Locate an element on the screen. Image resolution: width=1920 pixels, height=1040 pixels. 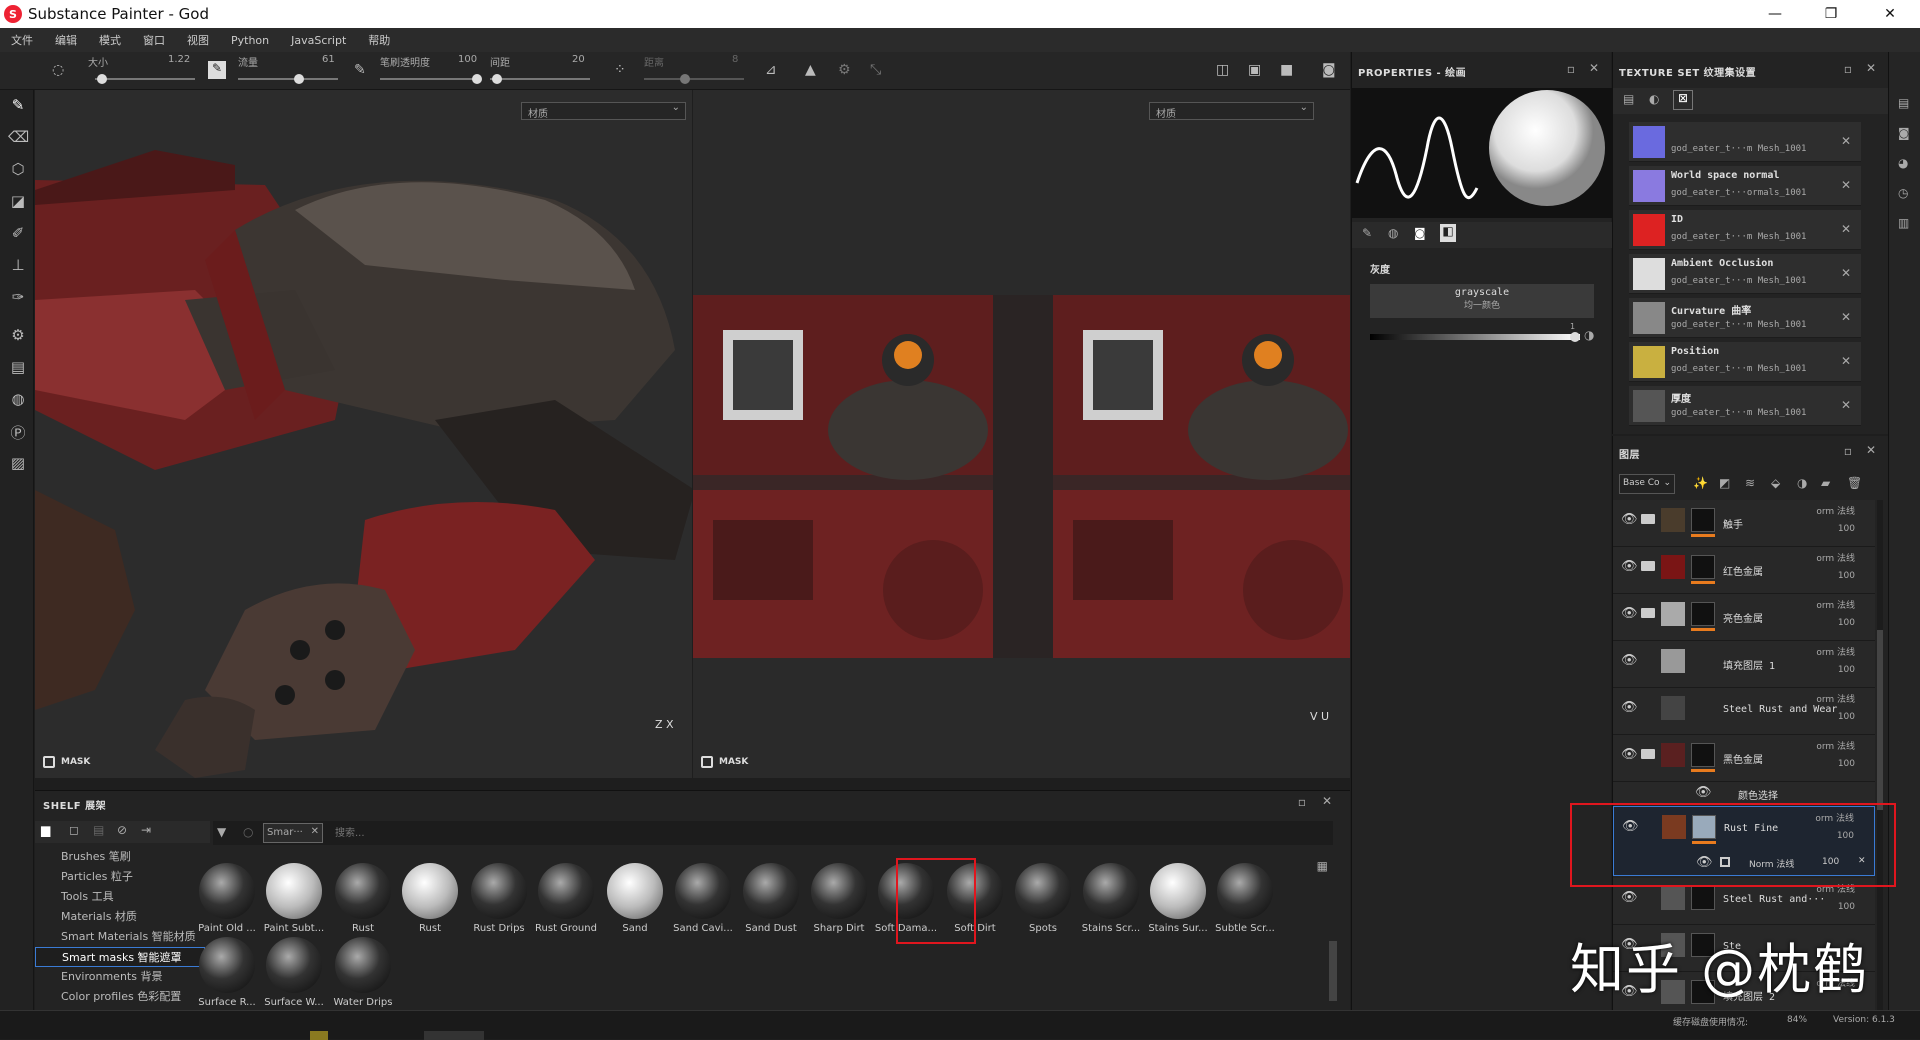
opacity-pen-icon: ✎ is located at coordinates (360, 70).